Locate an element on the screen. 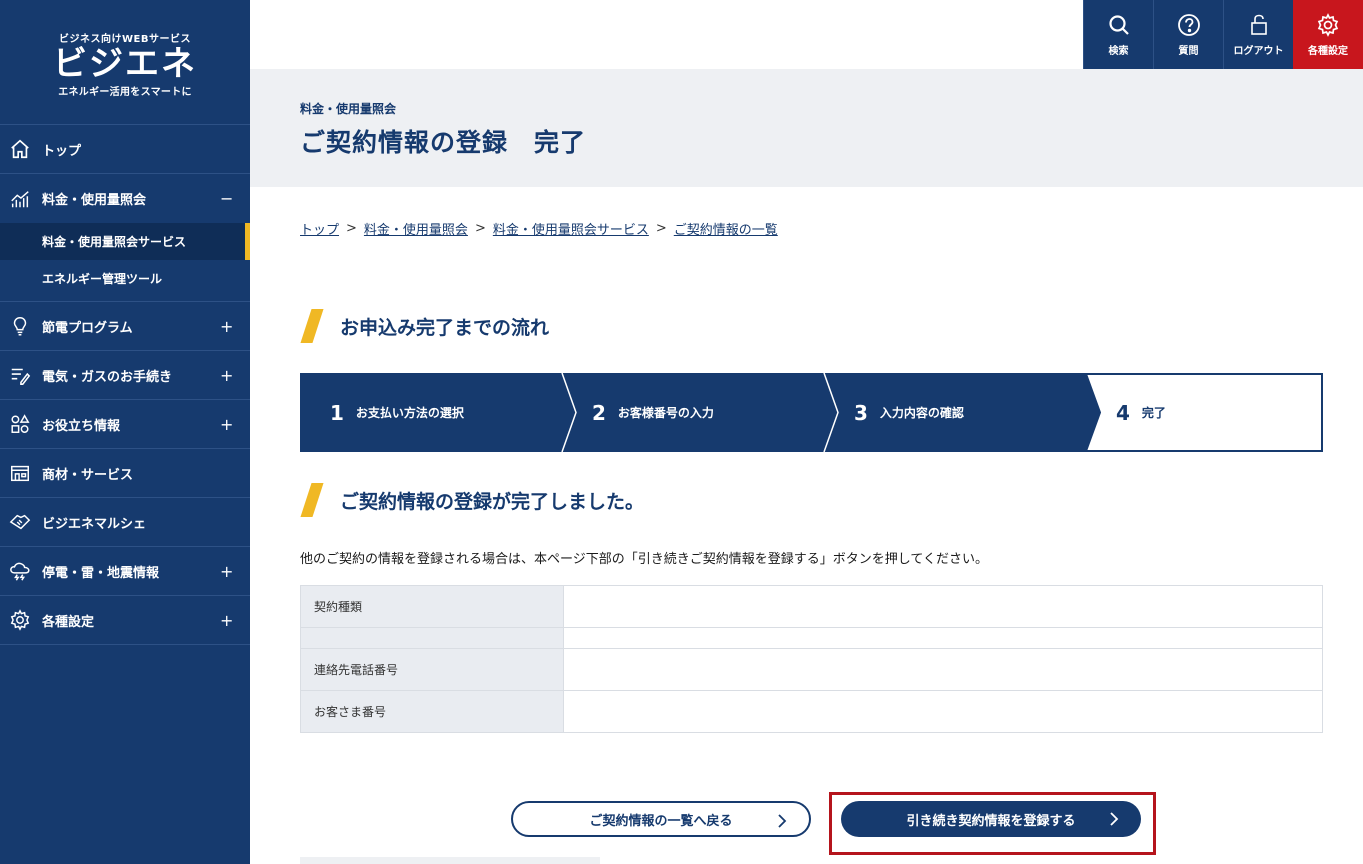  sidebar-item-marche: ビジエネマルシェ is located at coordinates (125, 522).